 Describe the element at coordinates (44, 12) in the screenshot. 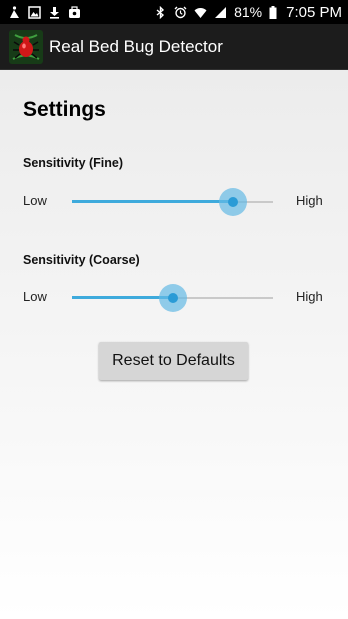

I see `notification-icons` at that location.